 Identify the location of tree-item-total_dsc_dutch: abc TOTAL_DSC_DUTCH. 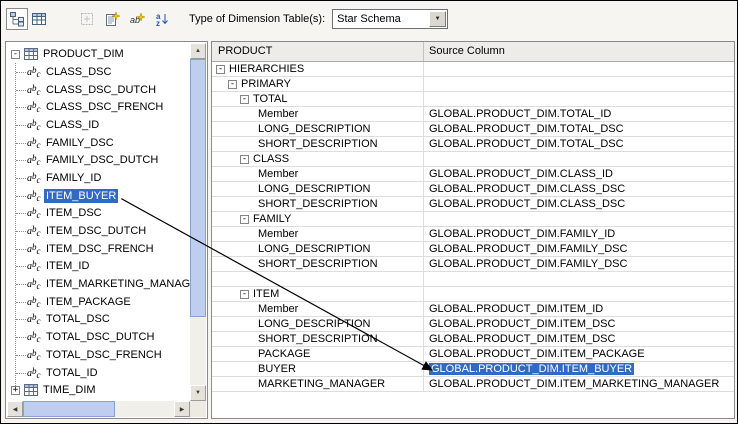
(100, 337).